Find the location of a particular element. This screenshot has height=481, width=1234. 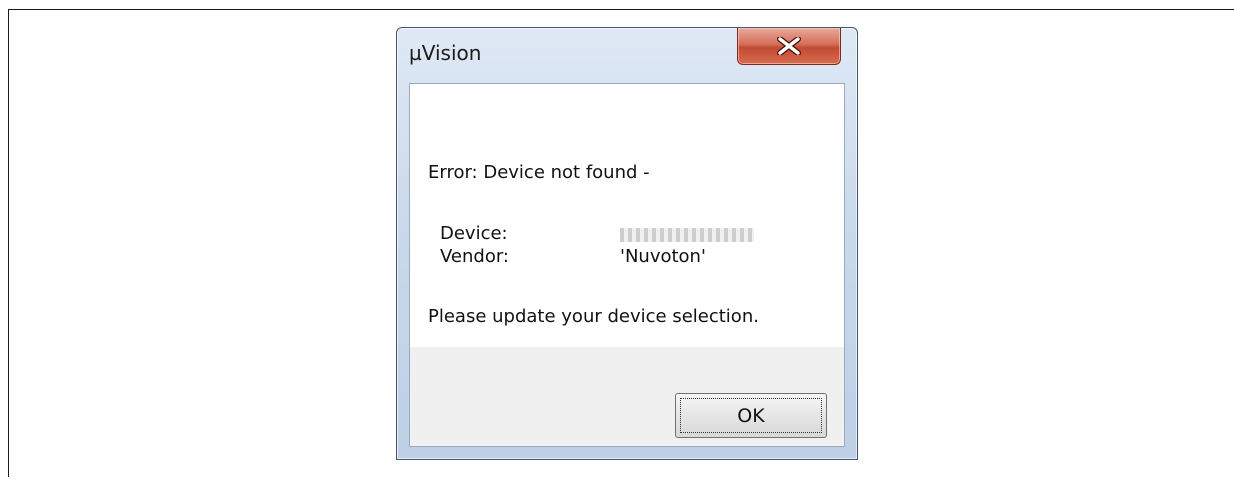

vendor-label: Vendor: is located at coordinates (474, 256).